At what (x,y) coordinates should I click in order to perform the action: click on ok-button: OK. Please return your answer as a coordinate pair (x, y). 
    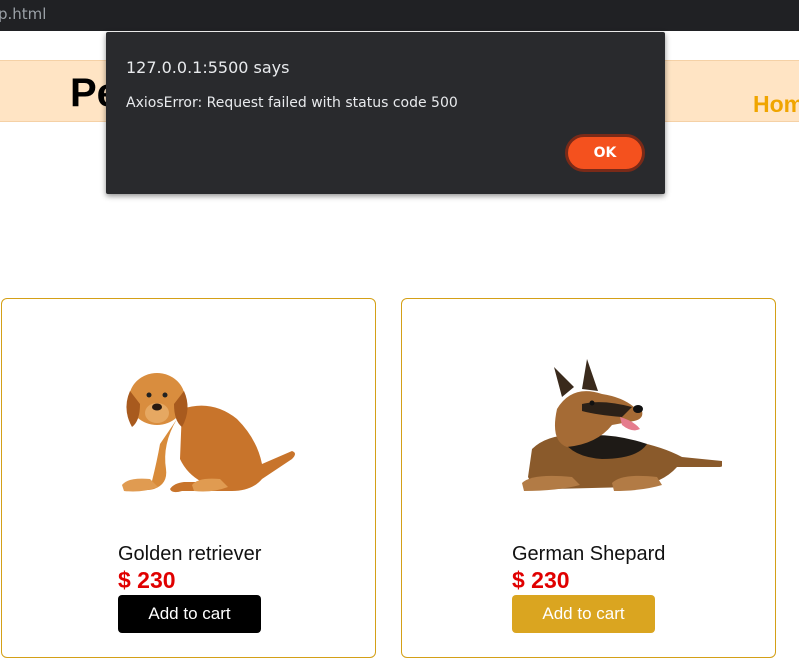
    Looking at the image, I should click on (605, 153).